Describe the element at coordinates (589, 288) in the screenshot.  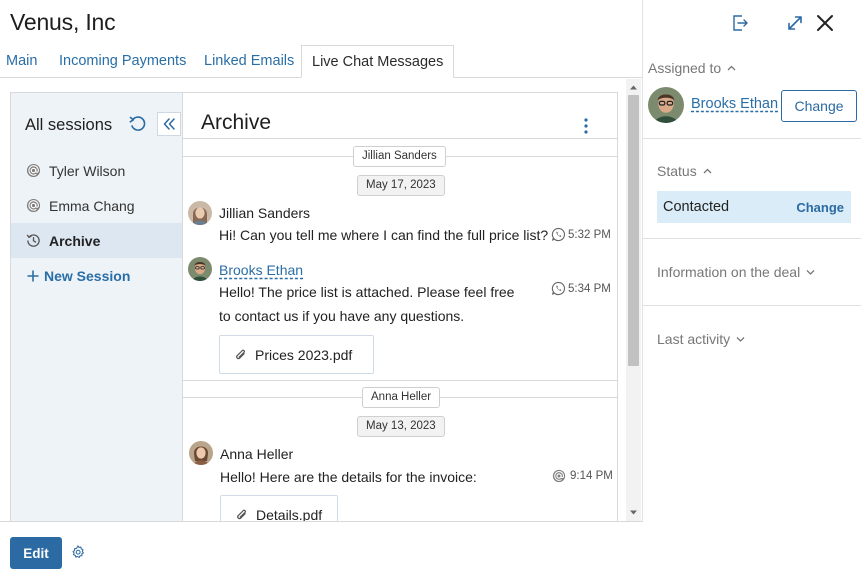
I see `message-time: 5:34 PM` at that location.